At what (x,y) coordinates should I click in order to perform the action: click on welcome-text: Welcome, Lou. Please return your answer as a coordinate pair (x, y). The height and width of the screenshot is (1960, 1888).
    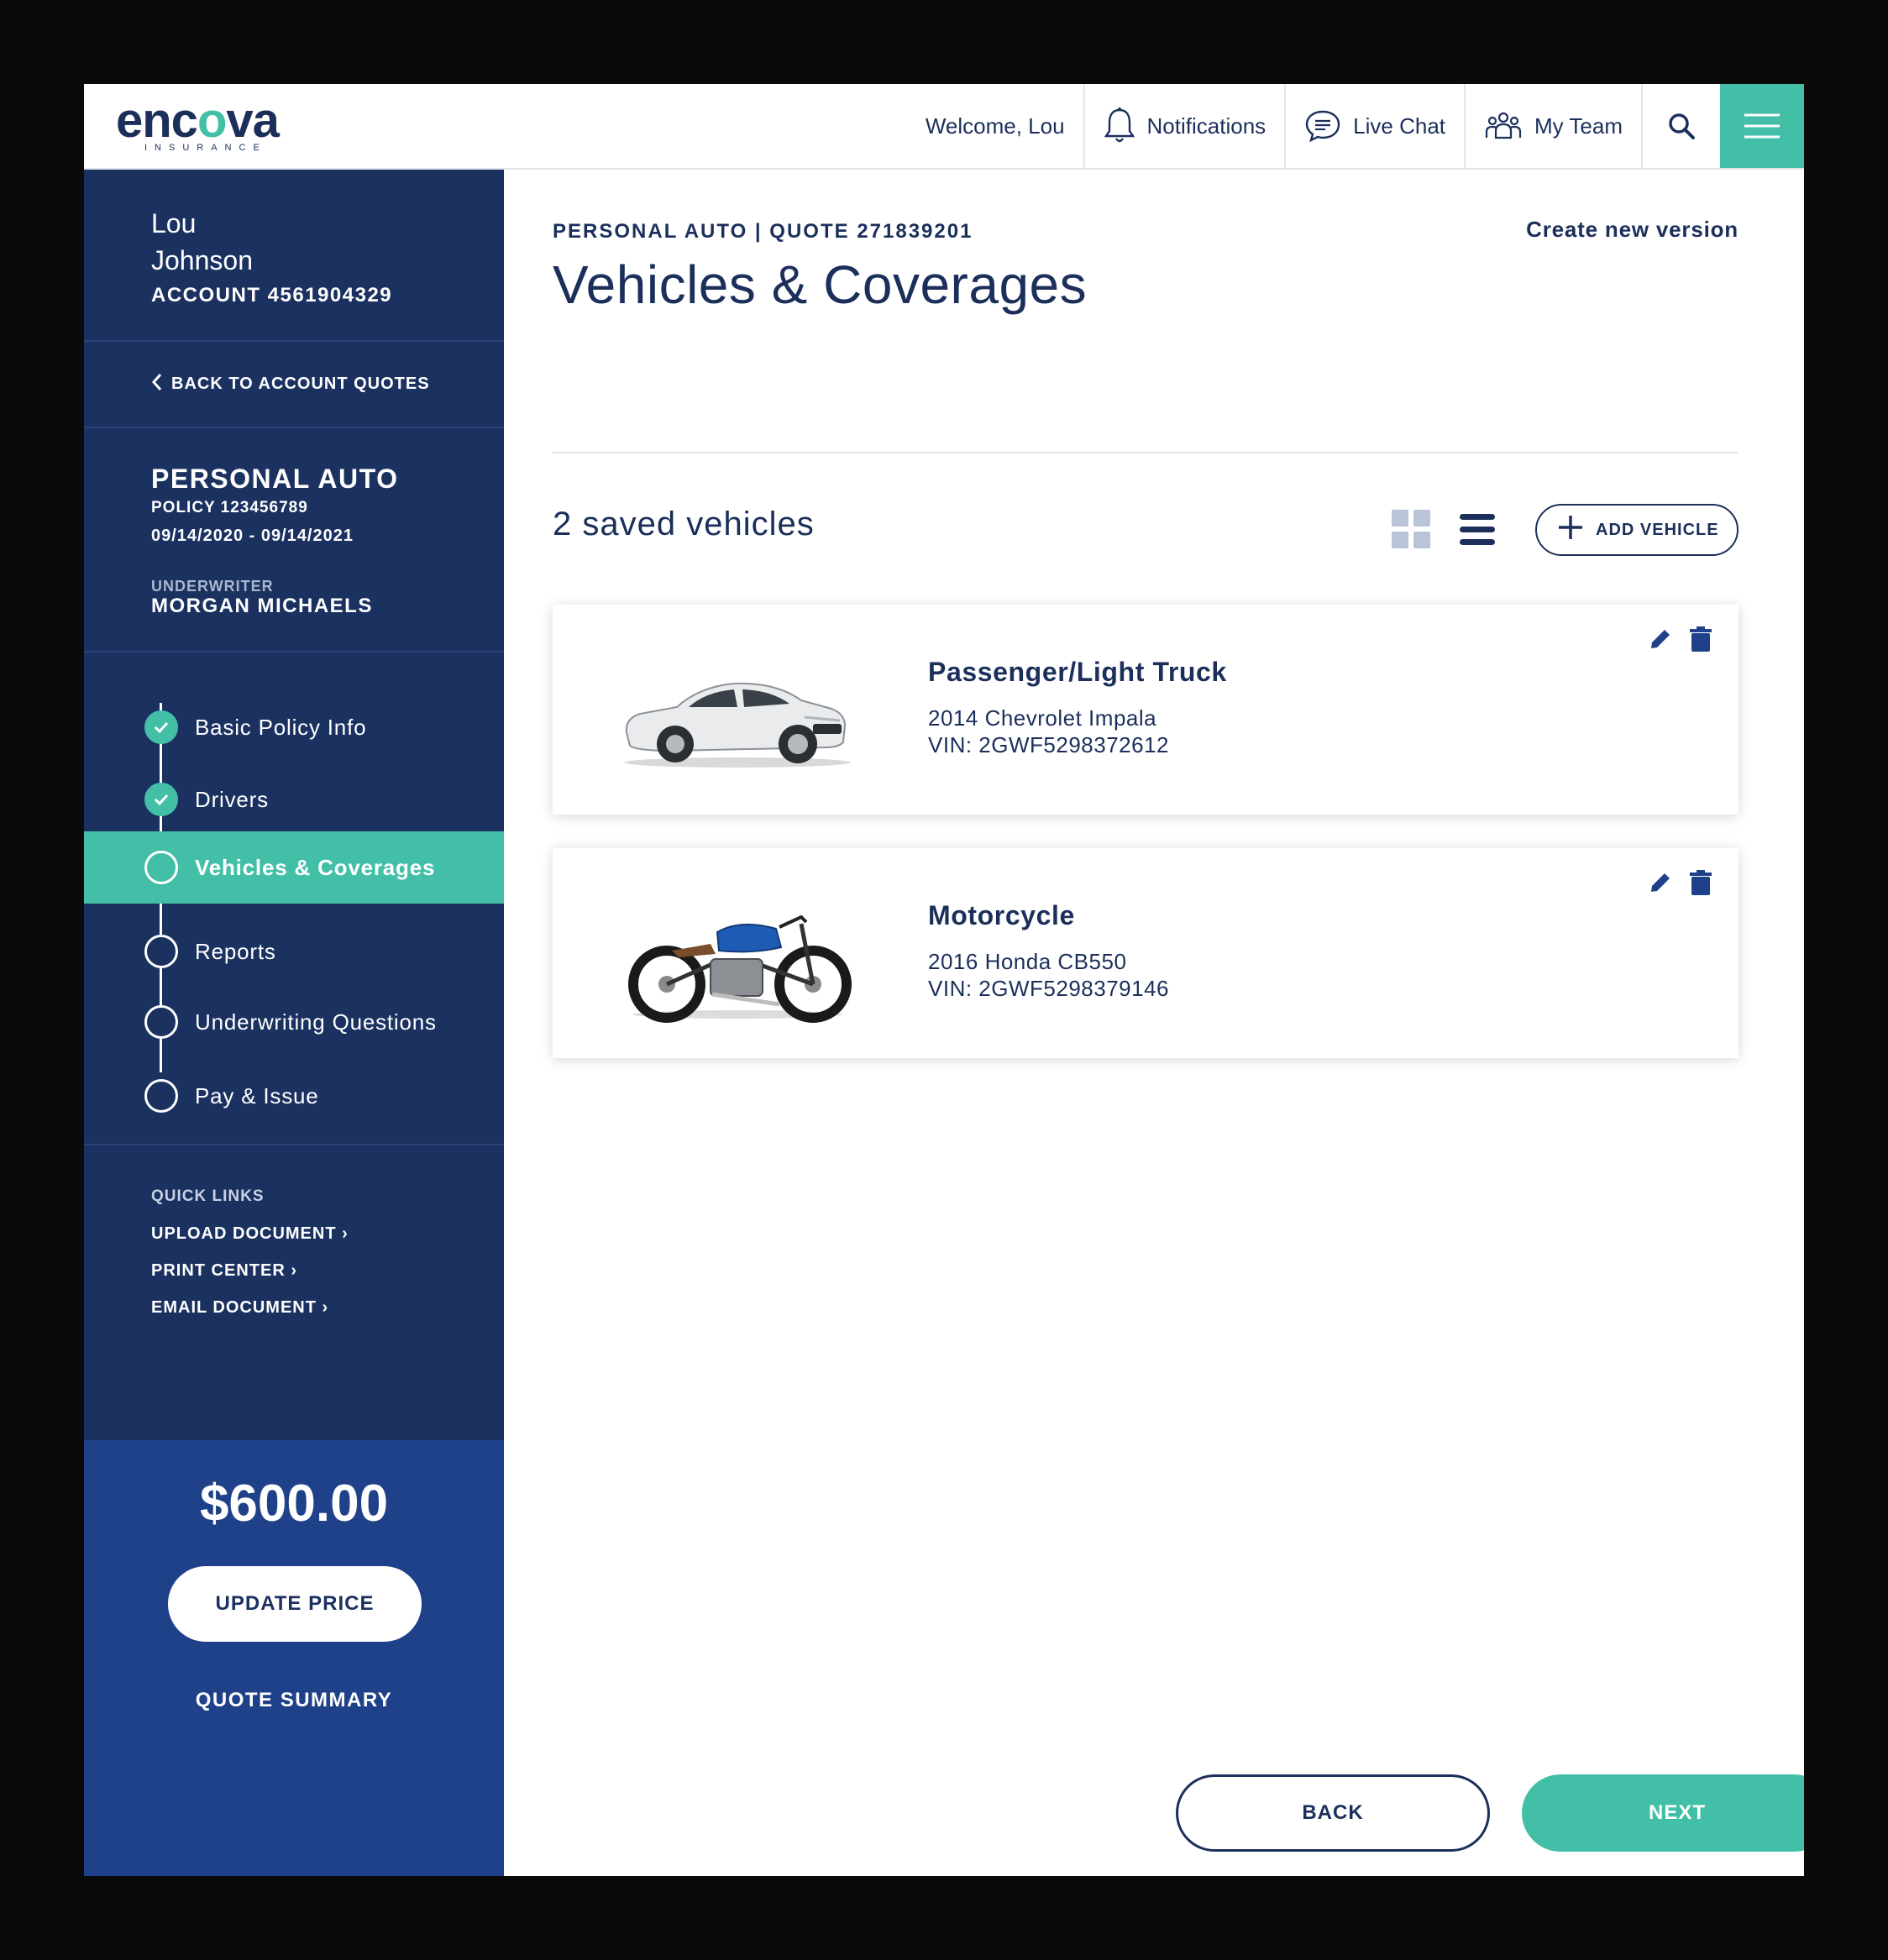
    Looking at the image, I should click on (995, 126).